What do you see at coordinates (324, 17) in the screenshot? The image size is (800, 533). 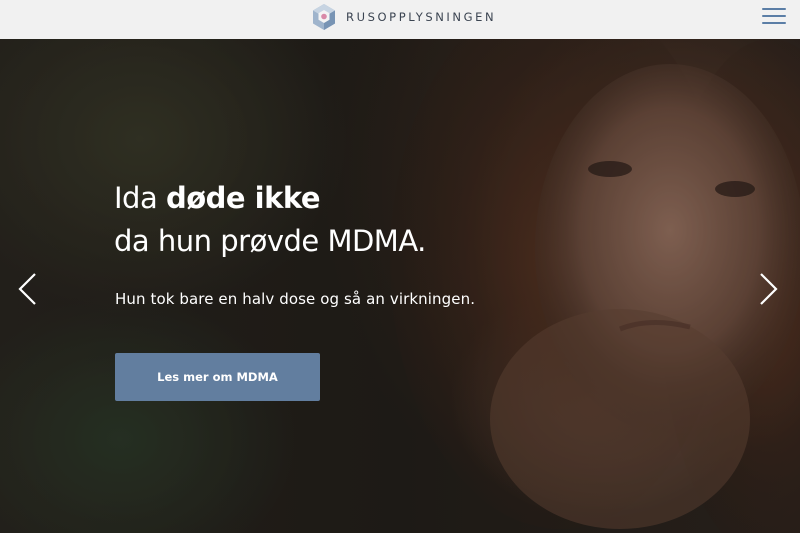 I see `hexagon-logo-icon` at bounding box center [324, 17].